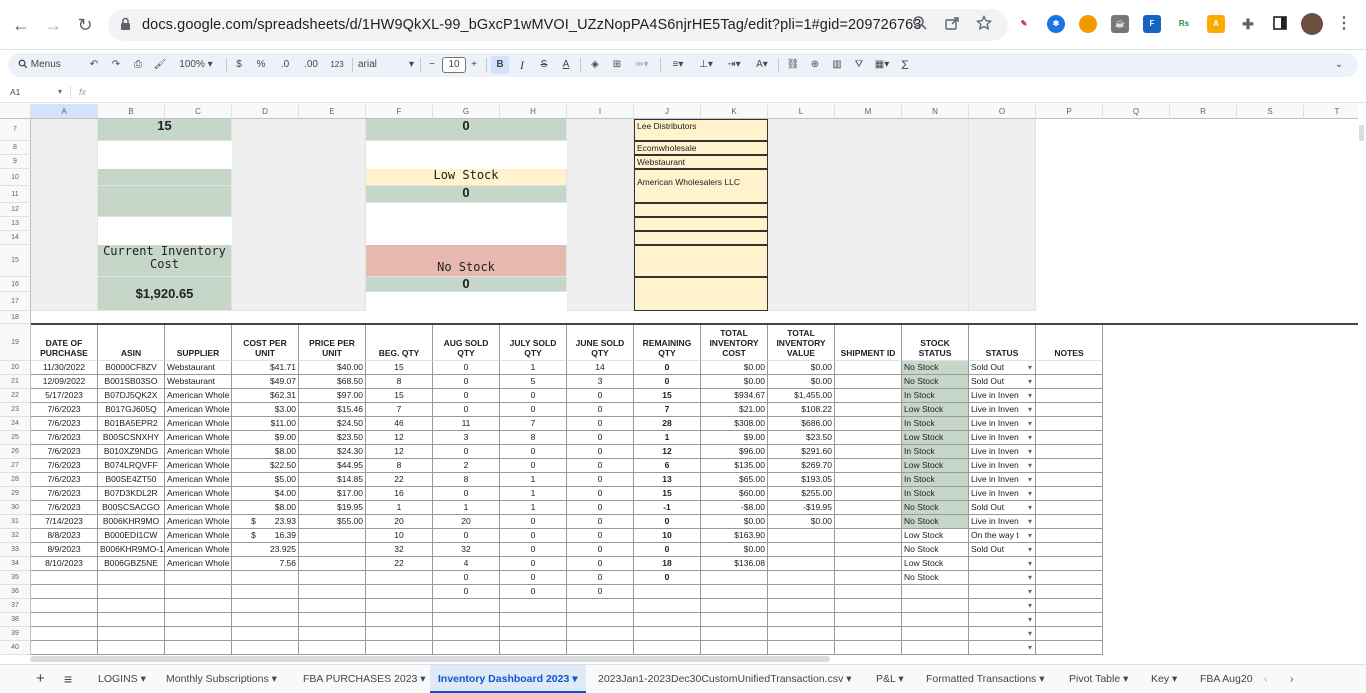 Image resolution: width=1366 pixels, height=693 pixels. Describe the element at coordinates (566, 65) in the screenshot. I see `text-color-button: A` at that location.